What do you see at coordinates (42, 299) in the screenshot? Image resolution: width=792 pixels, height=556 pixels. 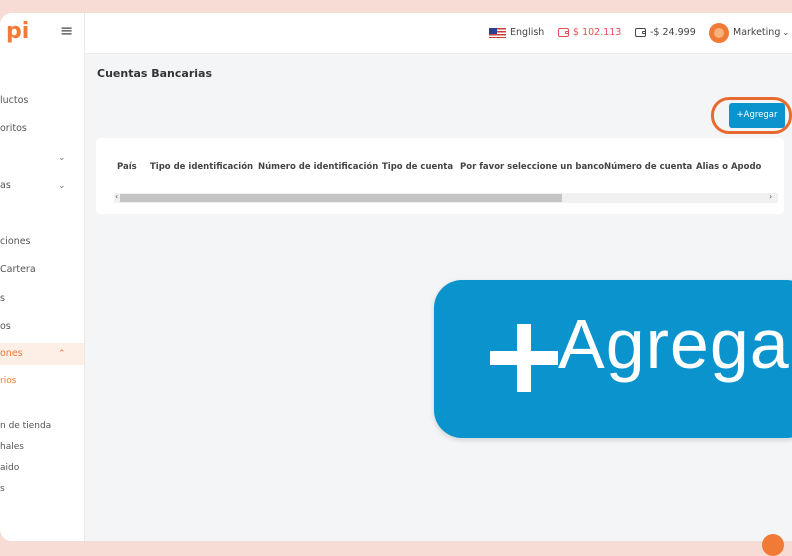 I see `sidebar-item-s: s` at bounding box center [42, 299].